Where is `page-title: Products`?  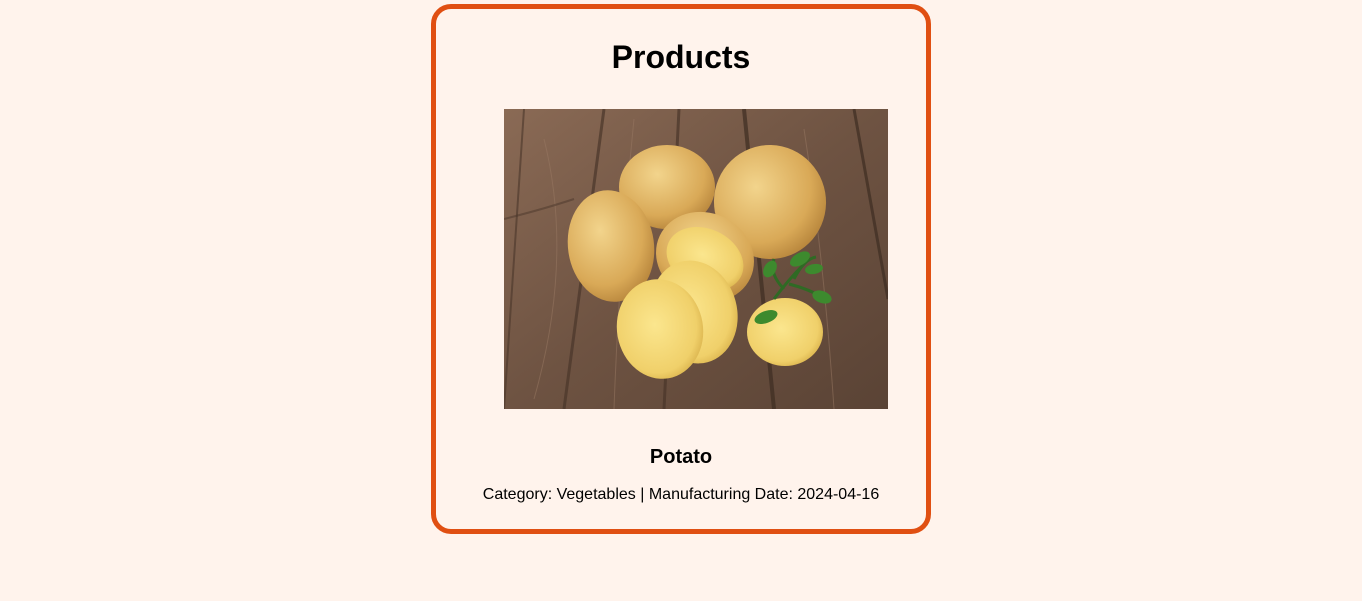
page-title: Products is located at coordinates (681, 57).